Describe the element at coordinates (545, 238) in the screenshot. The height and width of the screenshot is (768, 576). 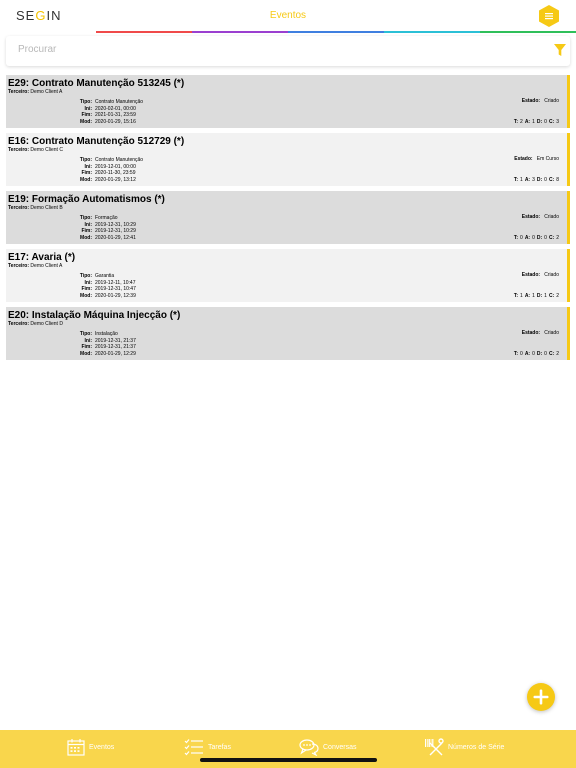
I see `count-d-value: 0` at that location.